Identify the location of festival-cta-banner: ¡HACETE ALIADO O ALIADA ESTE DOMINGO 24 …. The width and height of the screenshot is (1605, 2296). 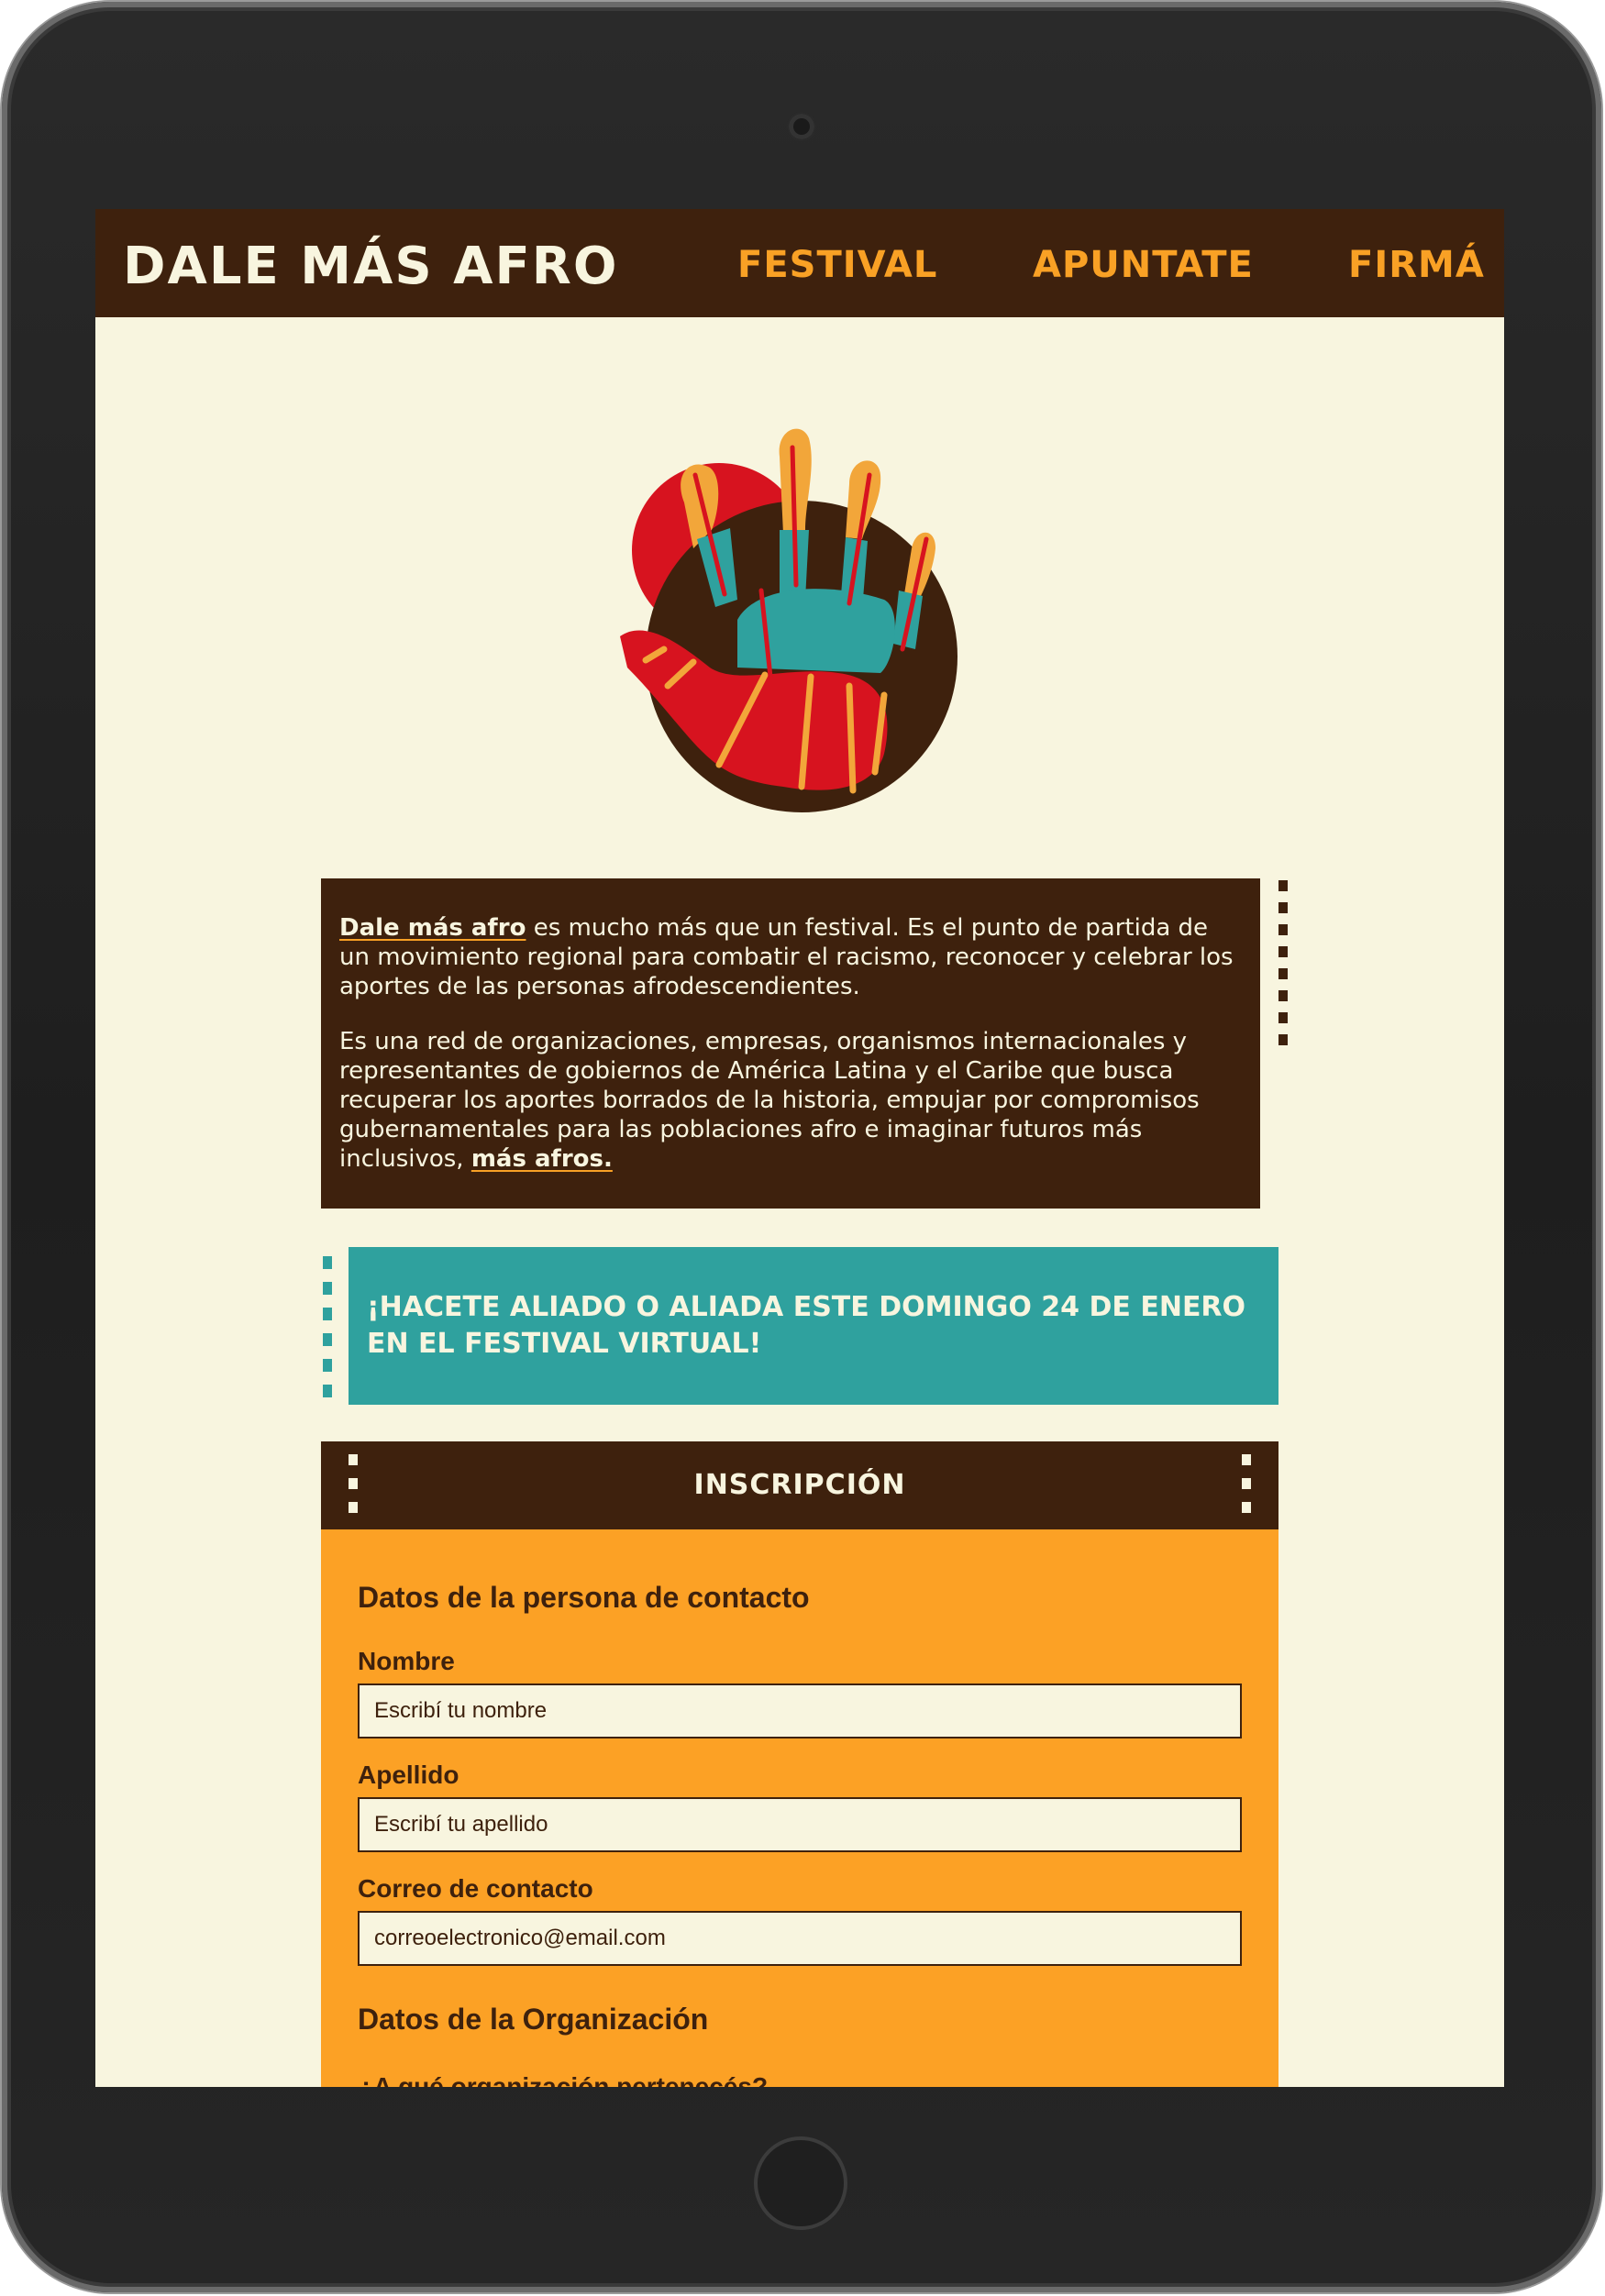
(813, 1326).